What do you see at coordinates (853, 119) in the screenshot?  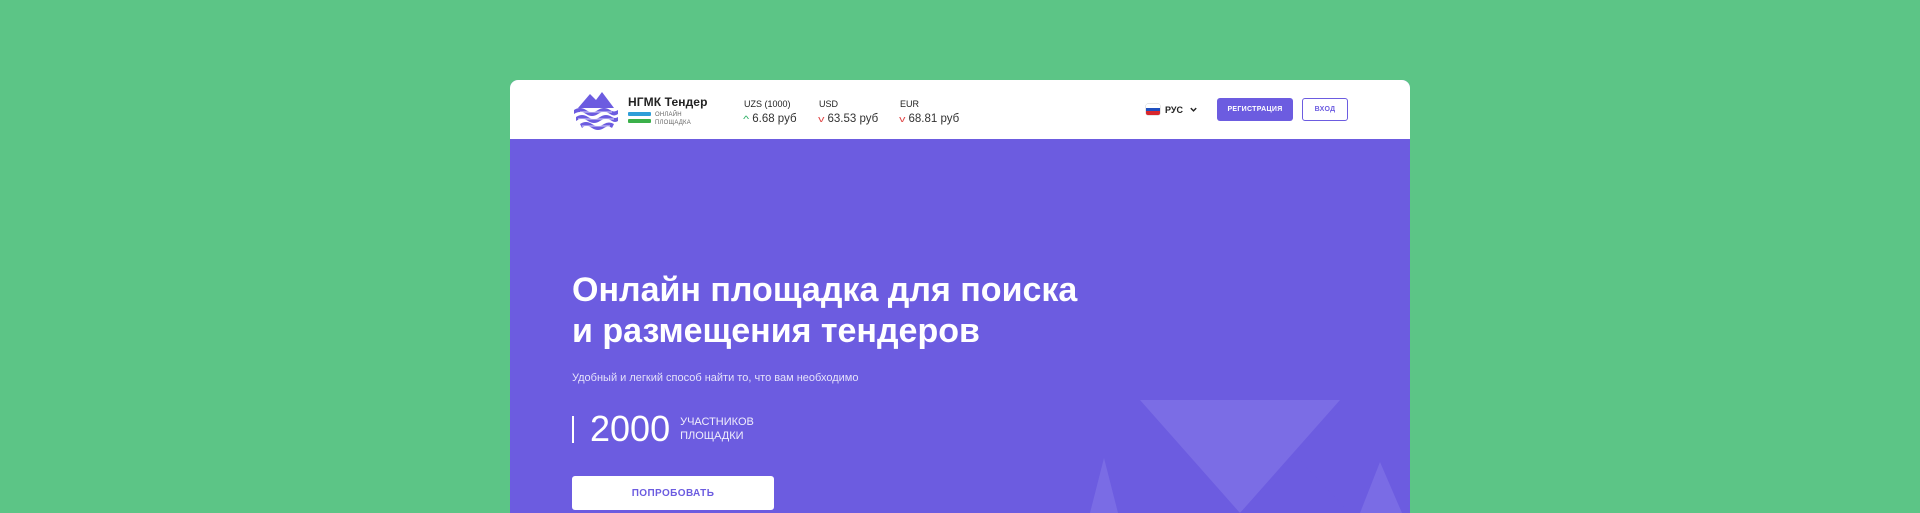 I see `rate-value: 63.53 руб` at bounding box center [853, 119].